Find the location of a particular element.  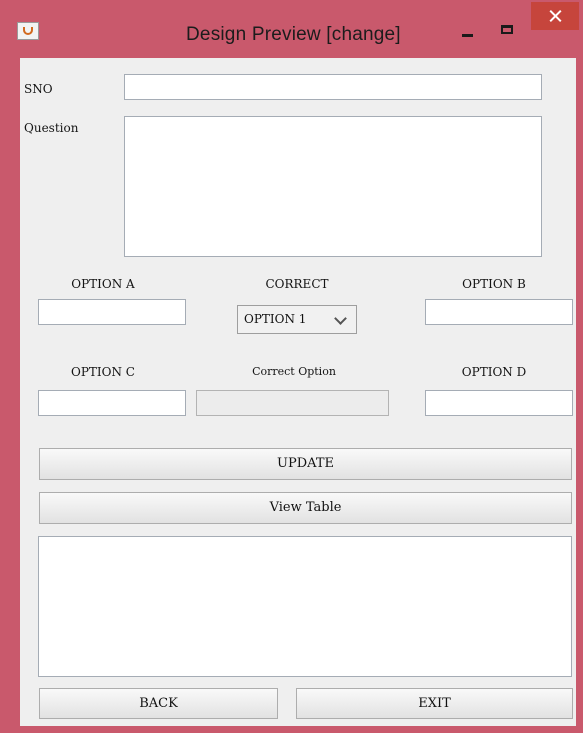

correct-select: OPTION 1 is located at coordinates (297, 319).